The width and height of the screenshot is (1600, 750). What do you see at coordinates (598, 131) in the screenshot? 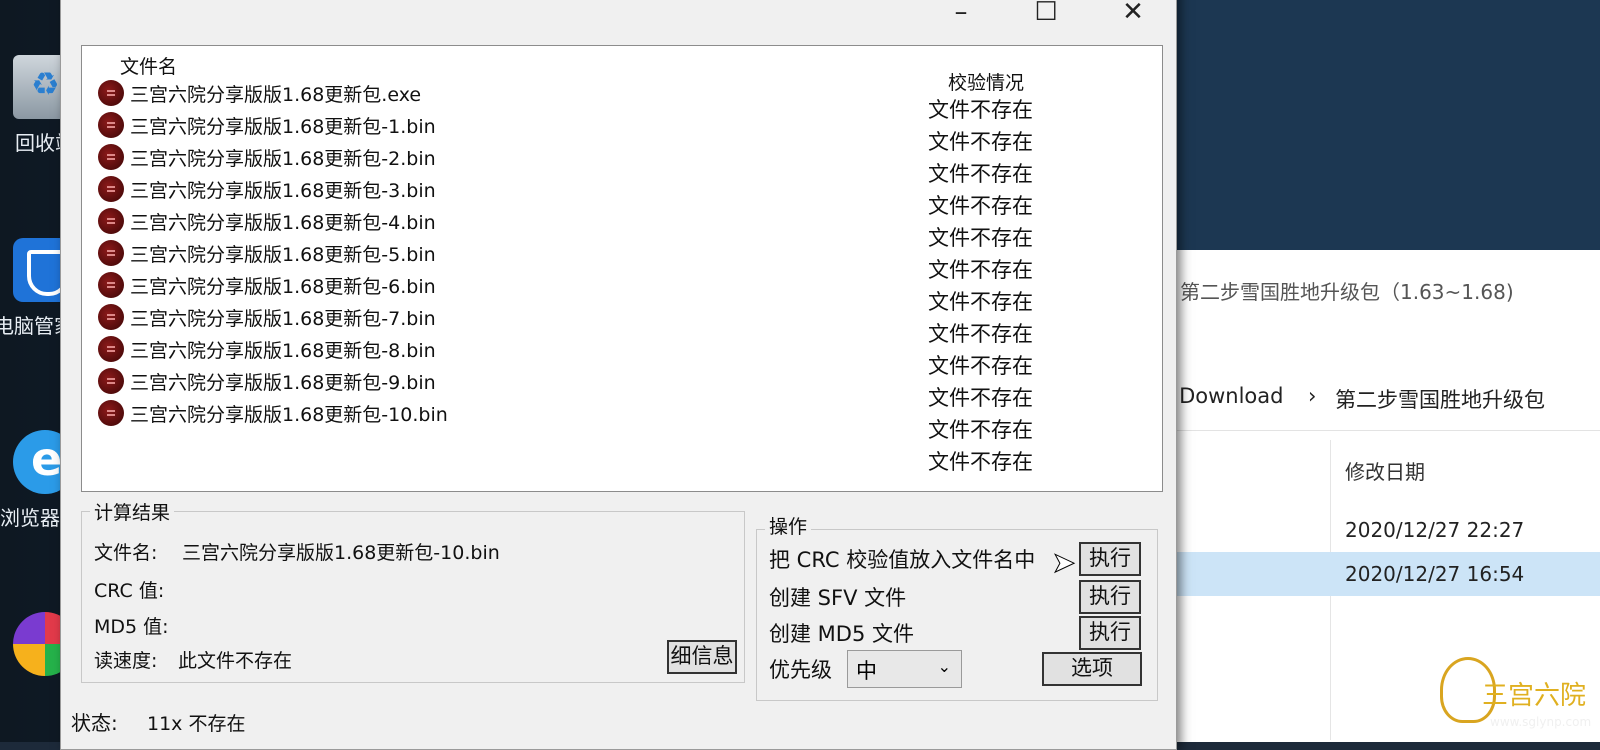
I see `list-item: 三宫六院分享版版1.68更新包-1.bin 文件不存在` at bounding box center [598, 131].